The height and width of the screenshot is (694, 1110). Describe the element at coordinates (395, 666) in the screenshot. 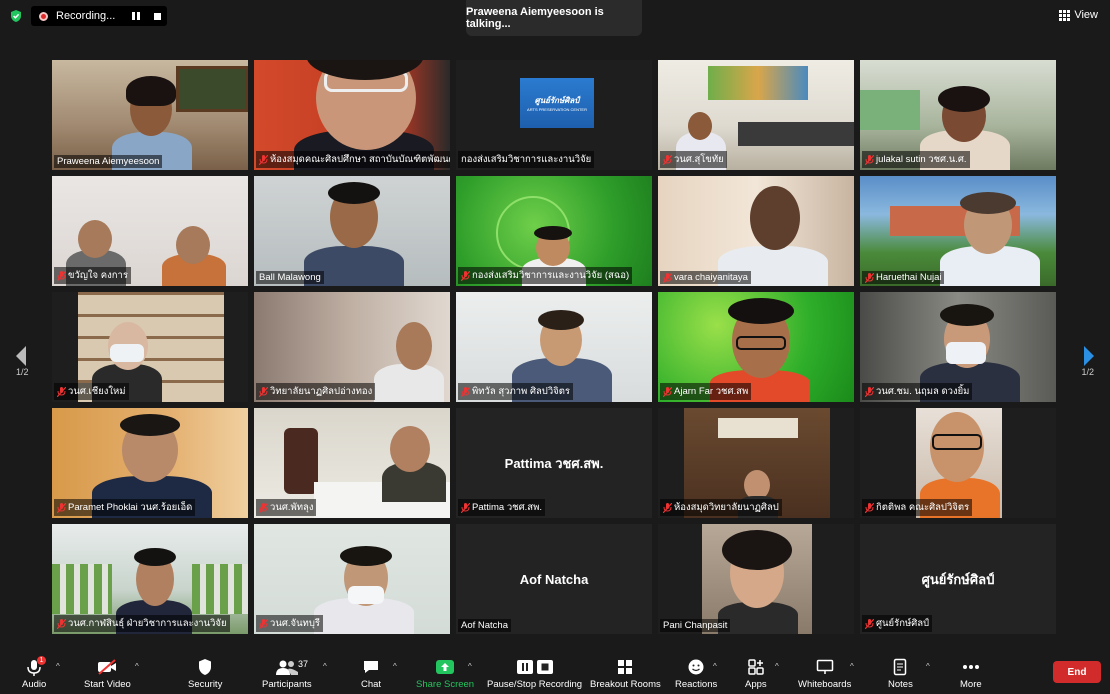

I see `chat-options-caret-icon: ^` at that location.